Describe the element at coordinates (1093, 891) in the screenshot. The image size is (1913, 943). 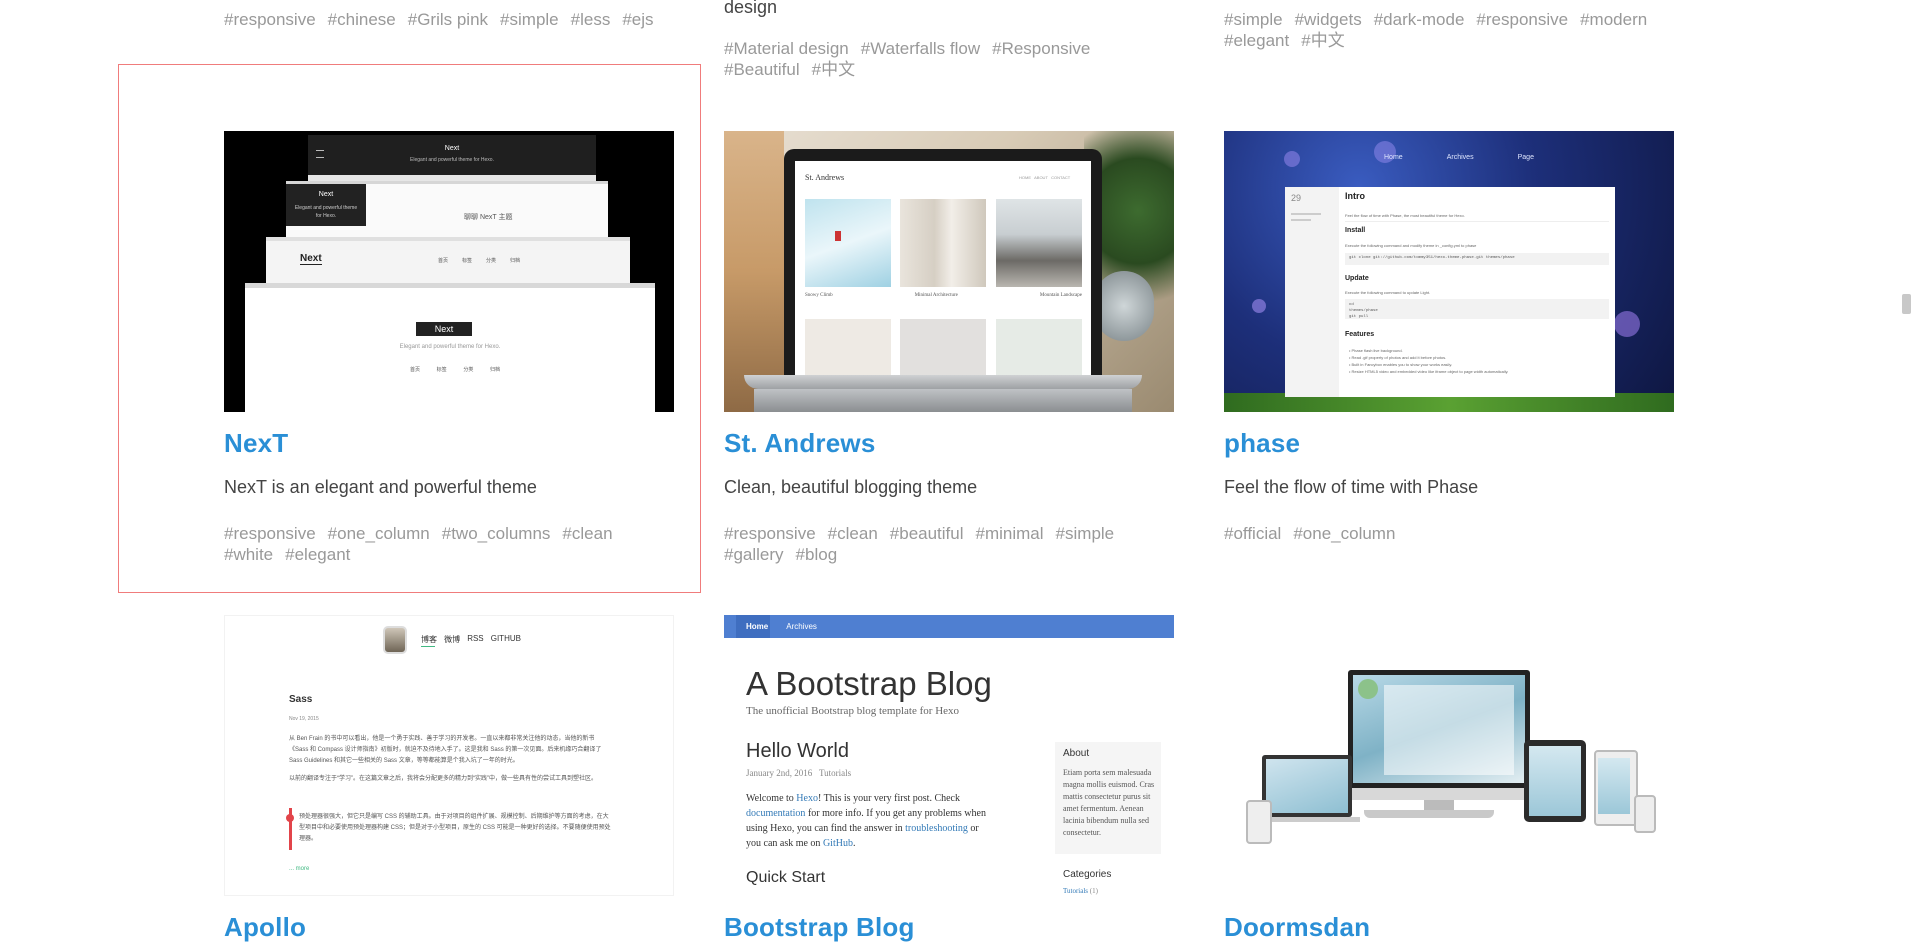
I see `shot-category-count: (1)` at that location.